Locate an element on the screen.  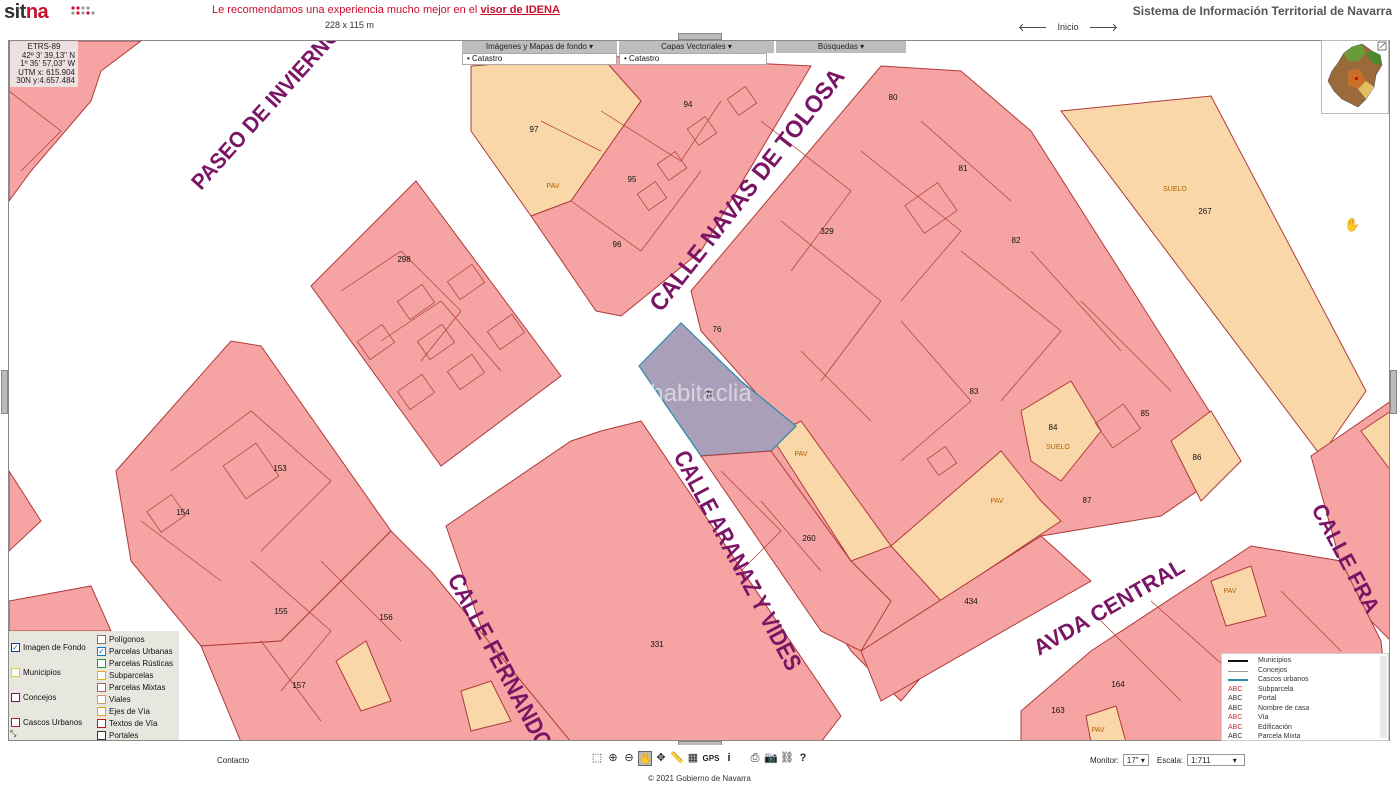
collapse-corner-icon: ⤡ is located at coordinates (13, 734).